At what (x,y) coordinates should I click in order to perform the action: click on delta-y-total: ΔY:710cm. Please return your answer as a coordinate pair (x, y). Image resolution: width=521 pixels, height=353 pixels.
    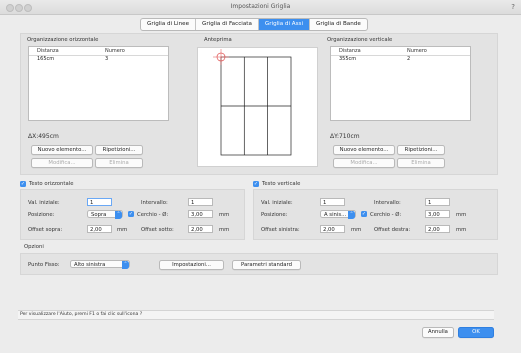
    Looking at the image, I should click on (345, 136).